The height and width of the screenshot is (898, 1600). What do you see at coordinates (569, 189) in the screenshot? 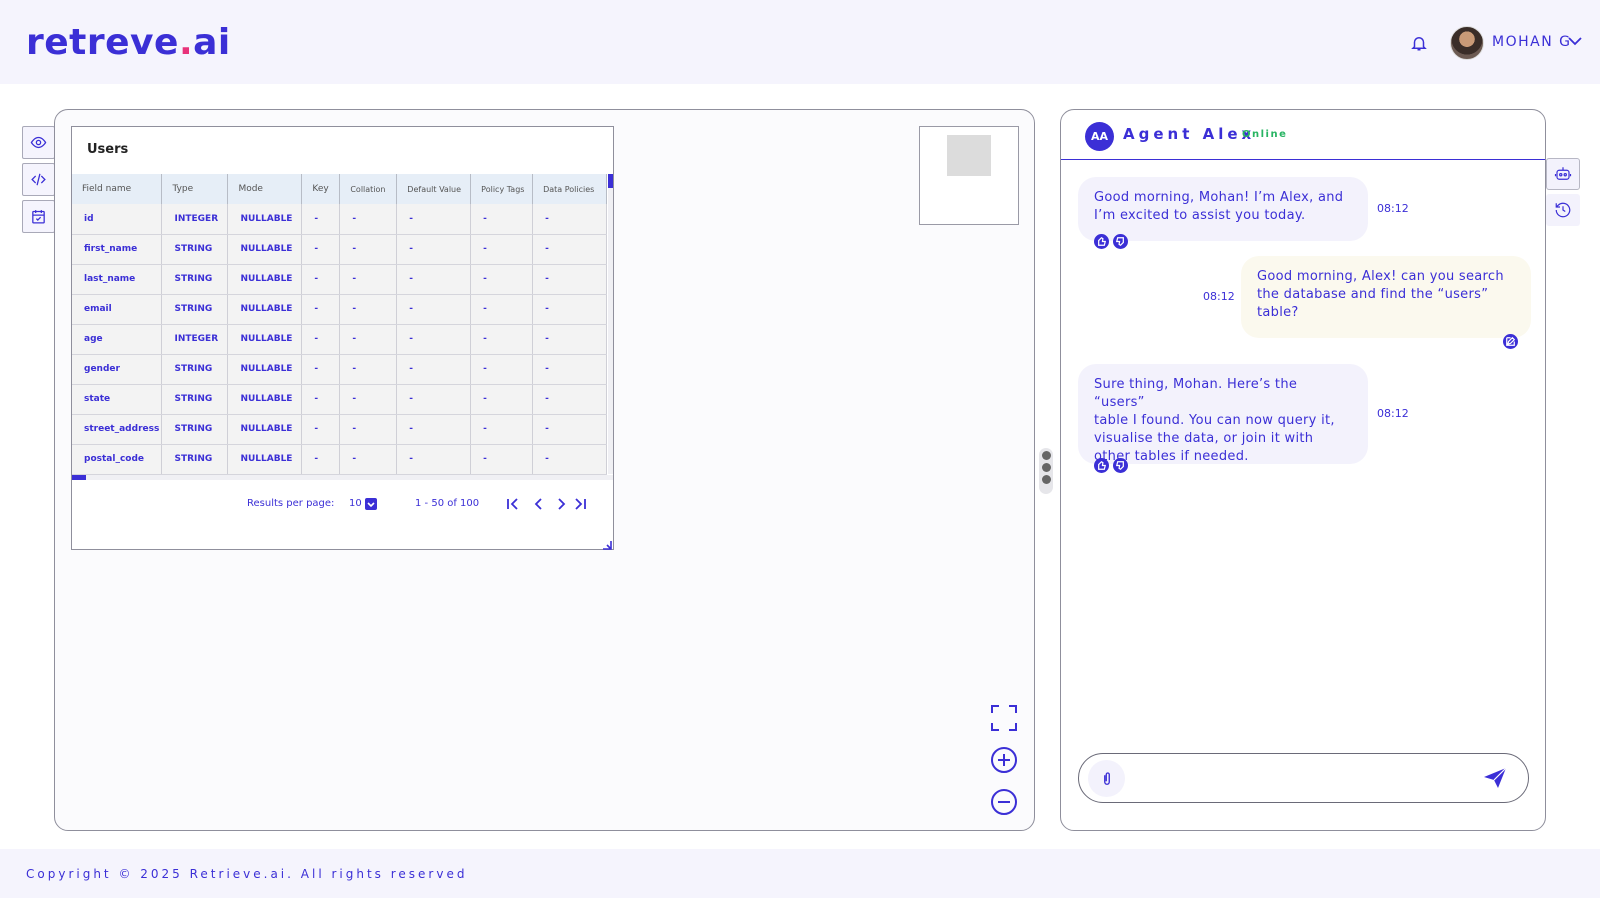
I see `column-header: Data Policies` at bounding box center [569, 189].